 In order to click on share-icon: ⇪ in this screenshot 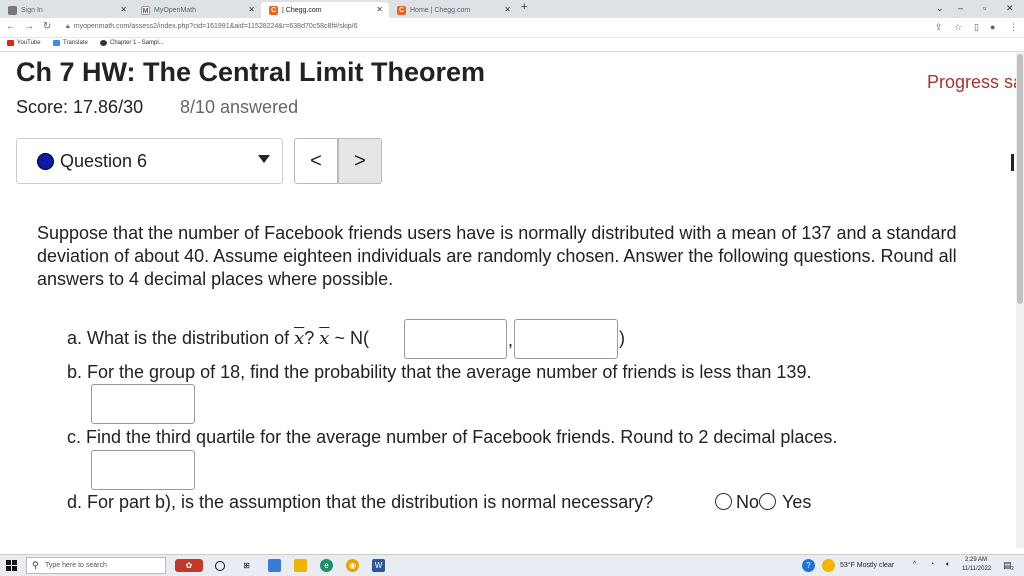, I will do `click(939, 27)`.